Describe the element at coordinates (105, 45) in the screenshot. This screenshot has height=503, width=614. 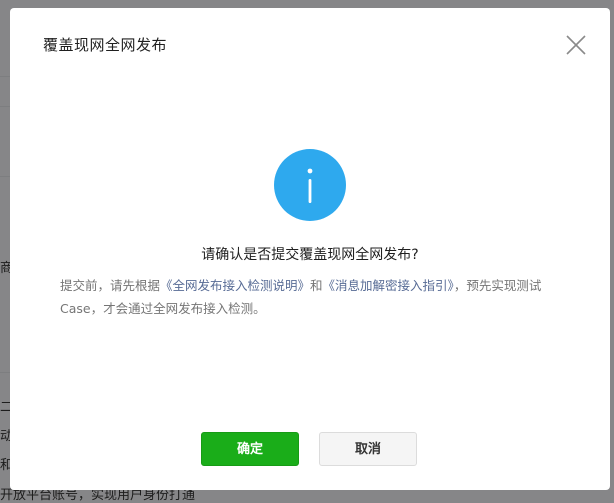
I see `dialog-title: 覆盖现网全网发布` at that location.